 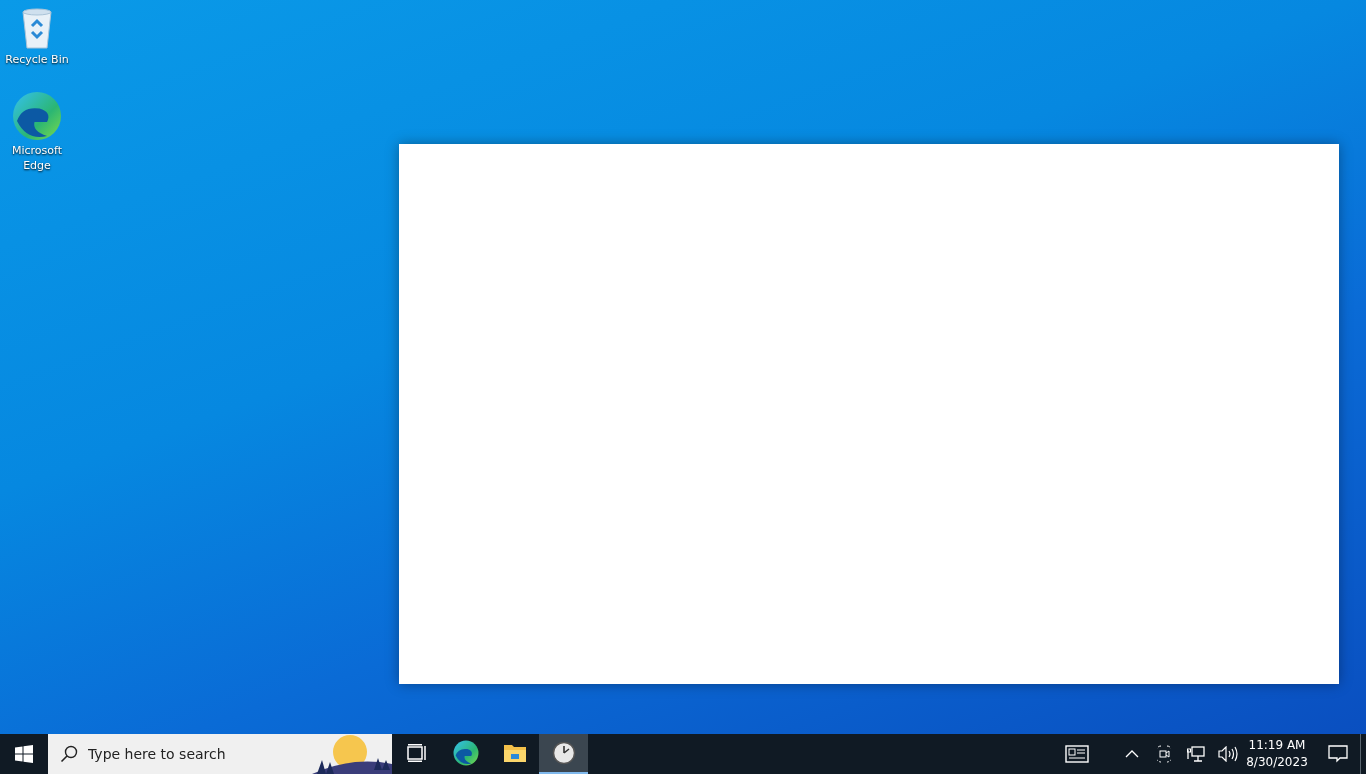 What do you see at coordinates (199, 754) in the screenshot?
I see `search-field: Type here to search` at bounding box center [199, 754].